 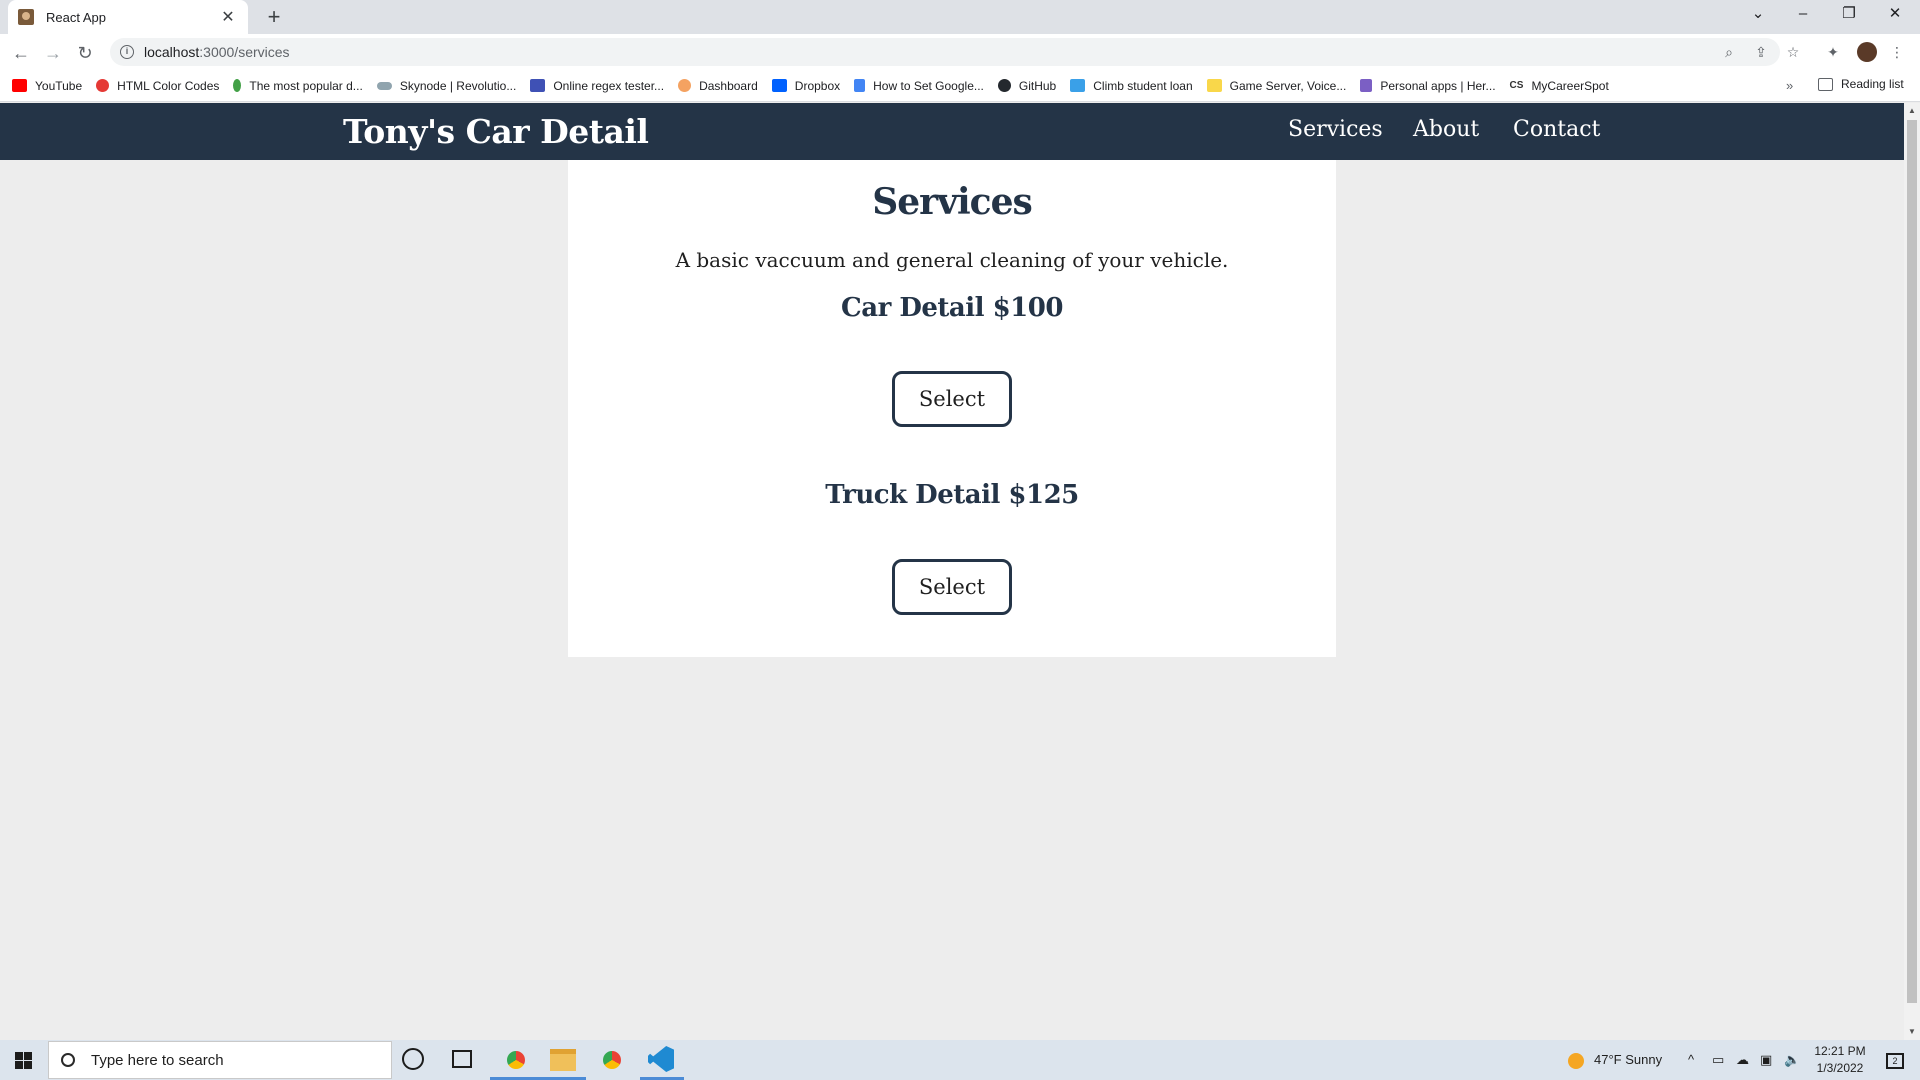 What do you see at coordinates (1576, 1060) in the screenshot?
I see `sun-icon` at bounding box center [1576, 1060].